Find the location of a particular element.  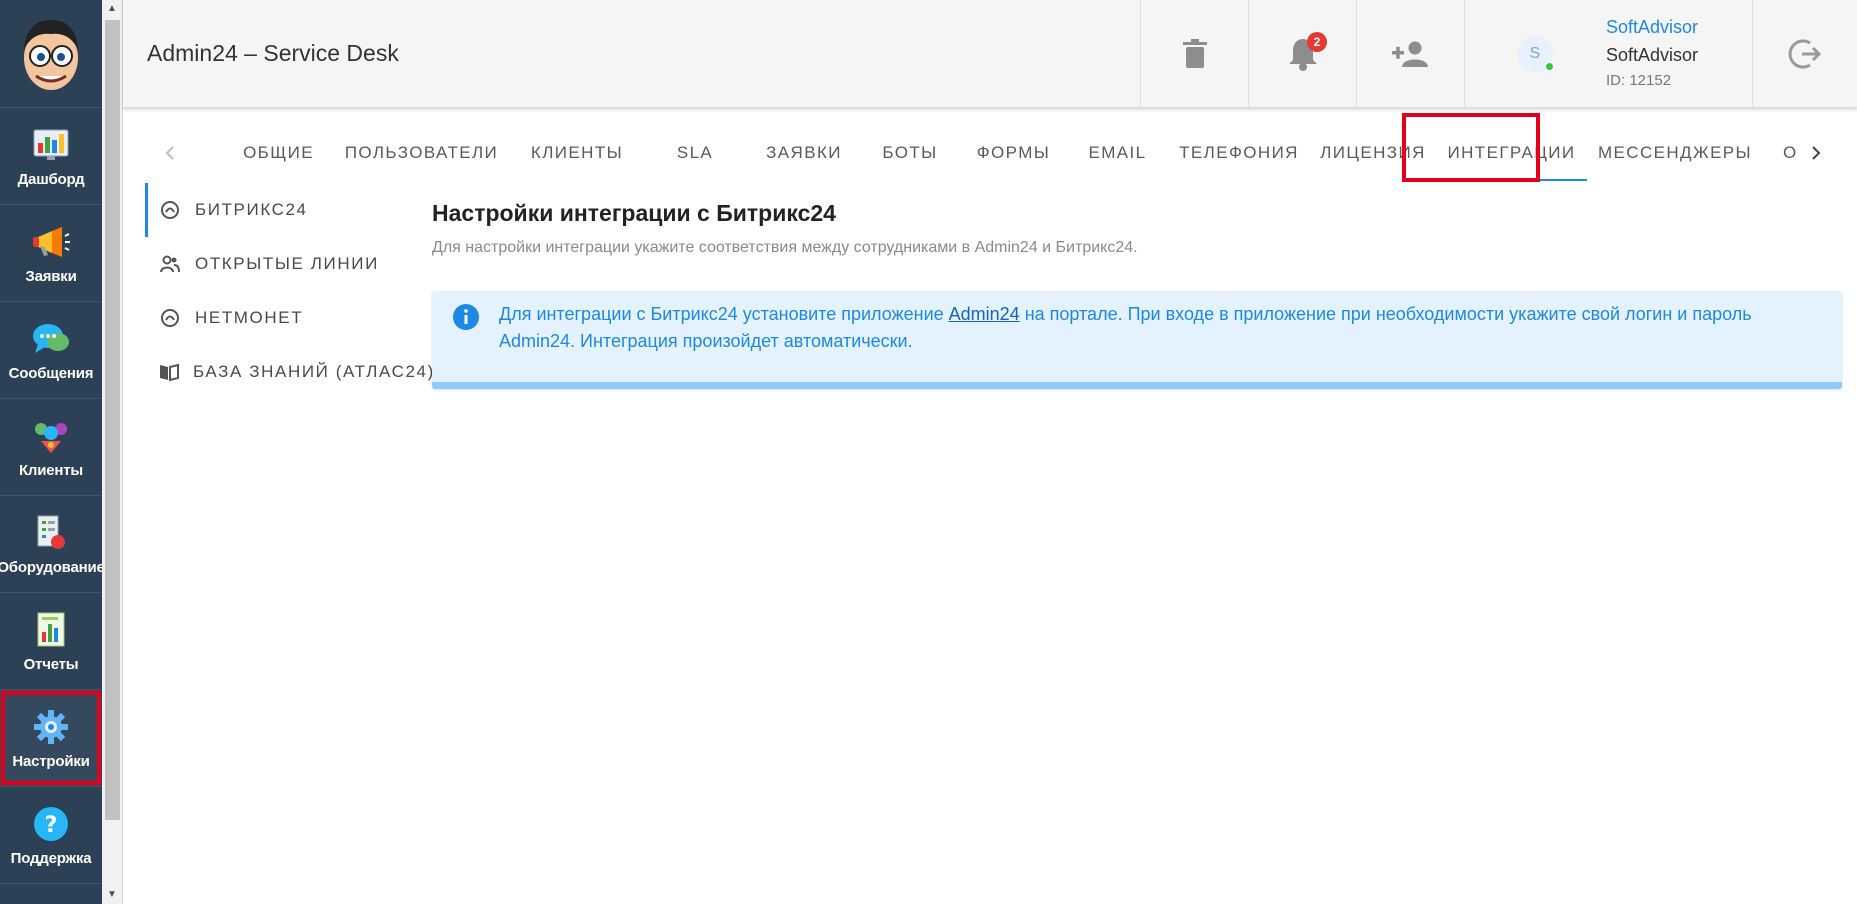

user-profile: S SoftAdvisor SoftAdvisor ID: 12152 is located at coordinates (1608, 54).